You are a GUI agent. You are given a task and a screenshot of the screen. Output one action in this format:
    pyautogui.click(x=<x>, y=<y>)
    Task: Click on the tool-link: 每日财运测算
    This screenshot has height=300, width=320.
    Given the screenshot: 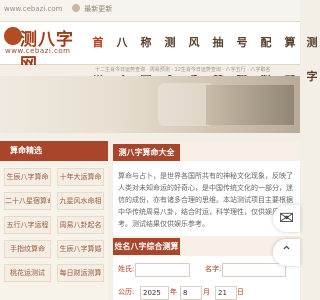 What is the action you would take?
    pyautogui.click(x=80, y=273)
    